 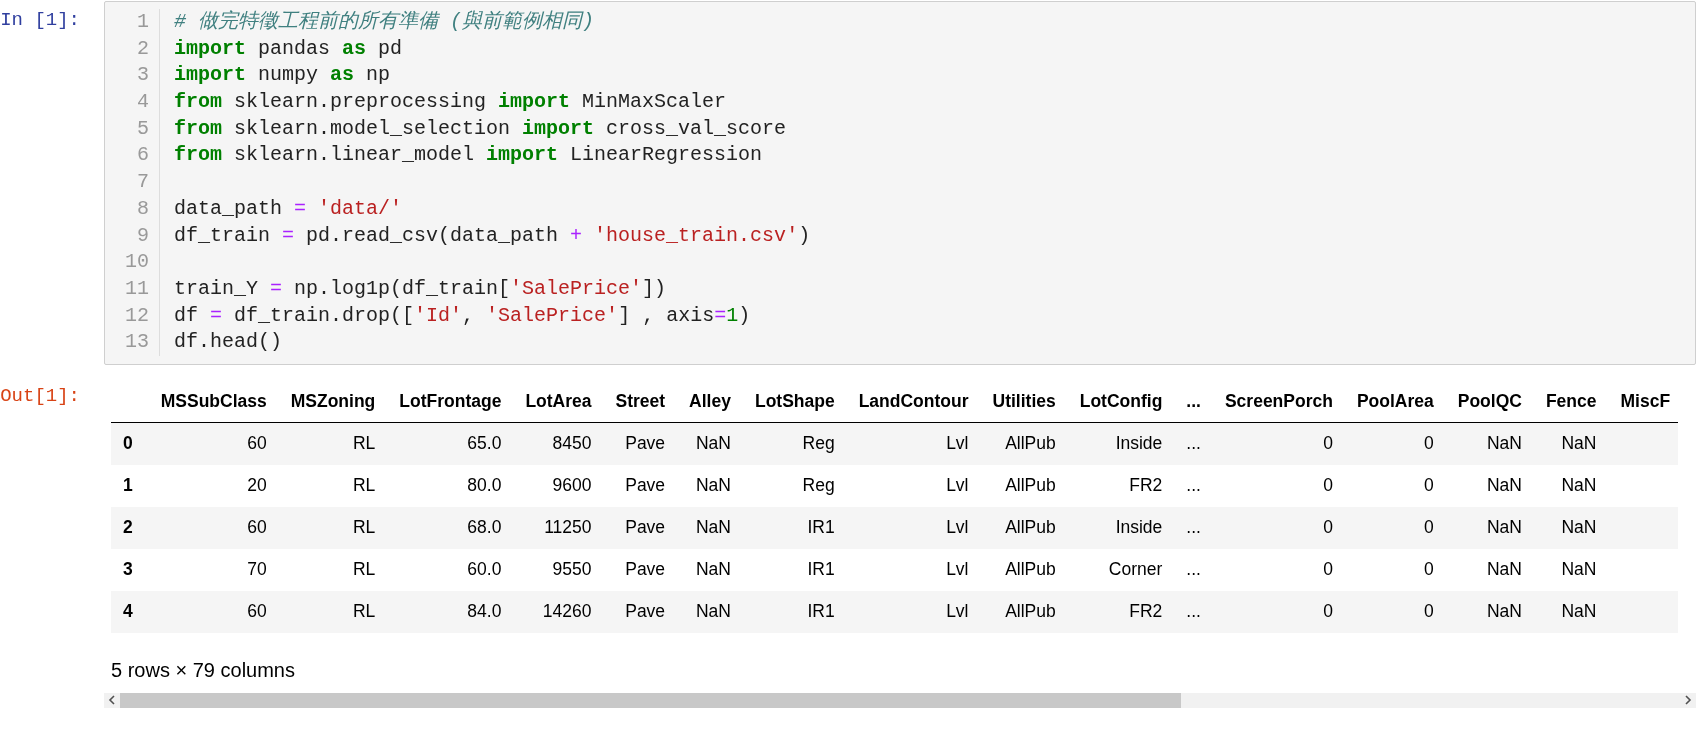 What do you see at coordinates (128, 527) in the screenshot?
I see `row-index: 2` at bounding box center [128, 527].